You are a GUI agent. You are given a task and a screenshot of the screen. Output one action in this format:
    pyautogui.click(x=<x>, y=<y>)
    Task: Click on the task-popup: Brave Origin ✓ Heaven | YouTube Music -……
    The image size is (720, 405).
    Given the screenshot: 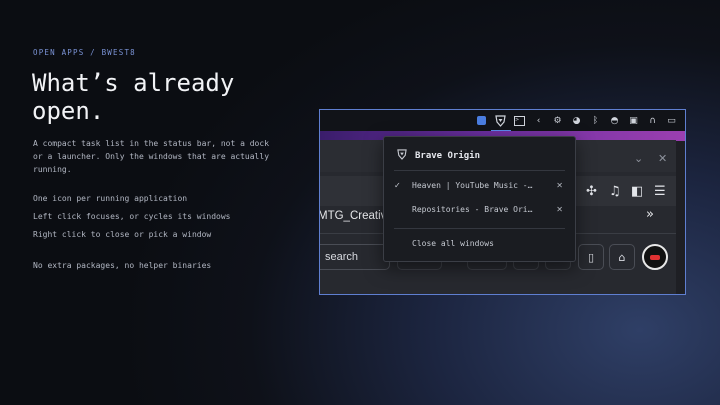 What is the action you would take?
    pyautogui.click(x=479, y=199)
    